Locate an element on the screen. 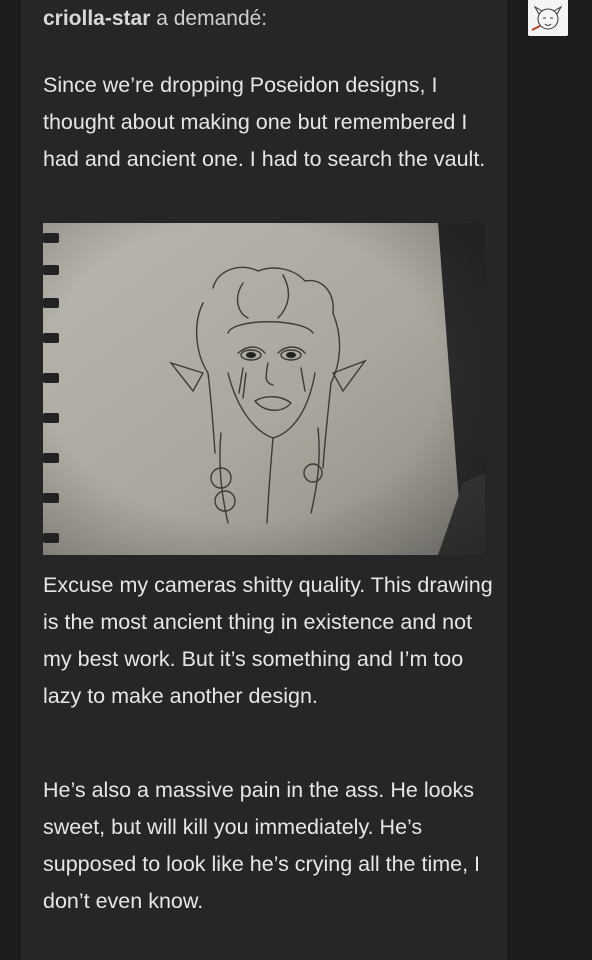  ask-header: criolla-star a demandé: is located at coordinates (155, 19).